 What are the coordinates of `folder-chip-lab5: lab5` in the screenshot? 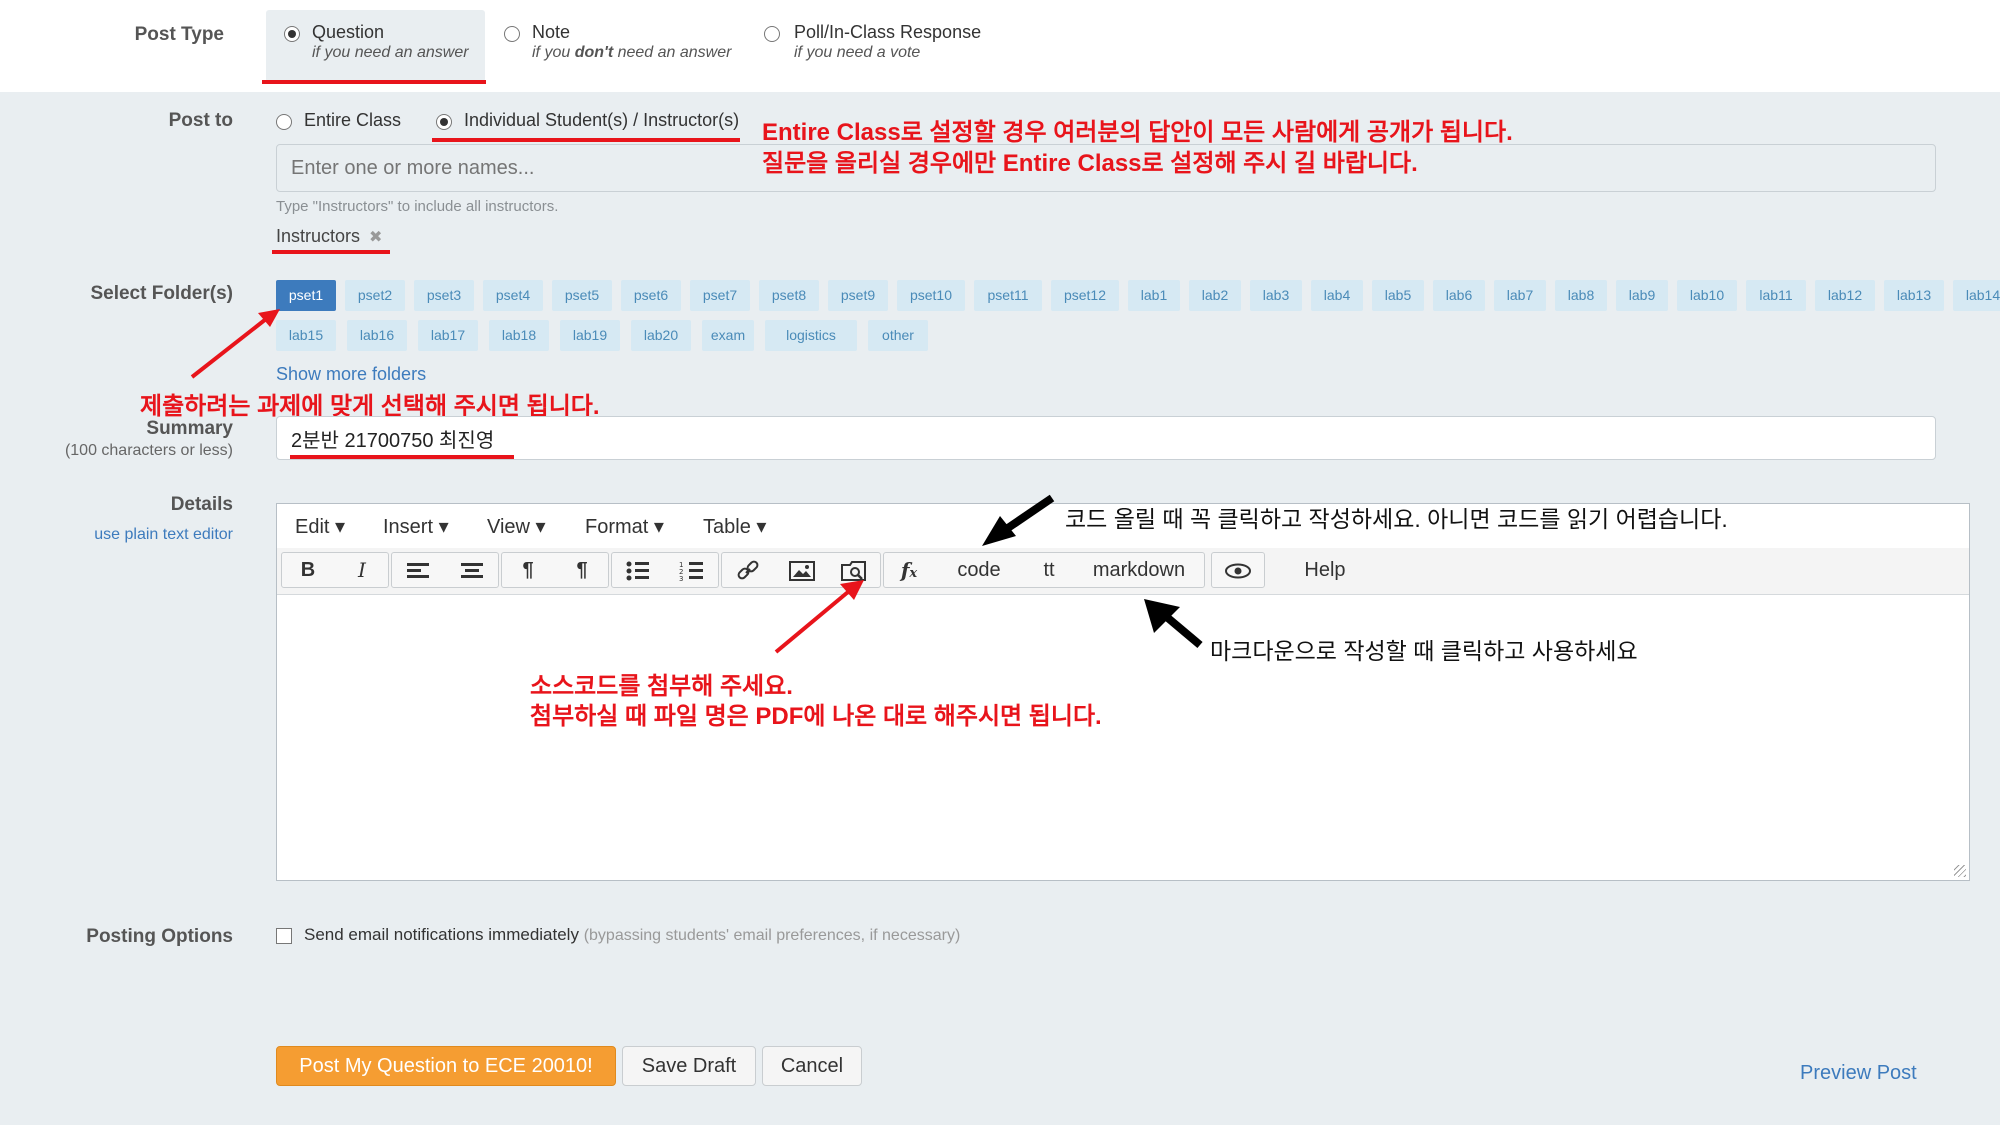 It's located at (1398, 295).